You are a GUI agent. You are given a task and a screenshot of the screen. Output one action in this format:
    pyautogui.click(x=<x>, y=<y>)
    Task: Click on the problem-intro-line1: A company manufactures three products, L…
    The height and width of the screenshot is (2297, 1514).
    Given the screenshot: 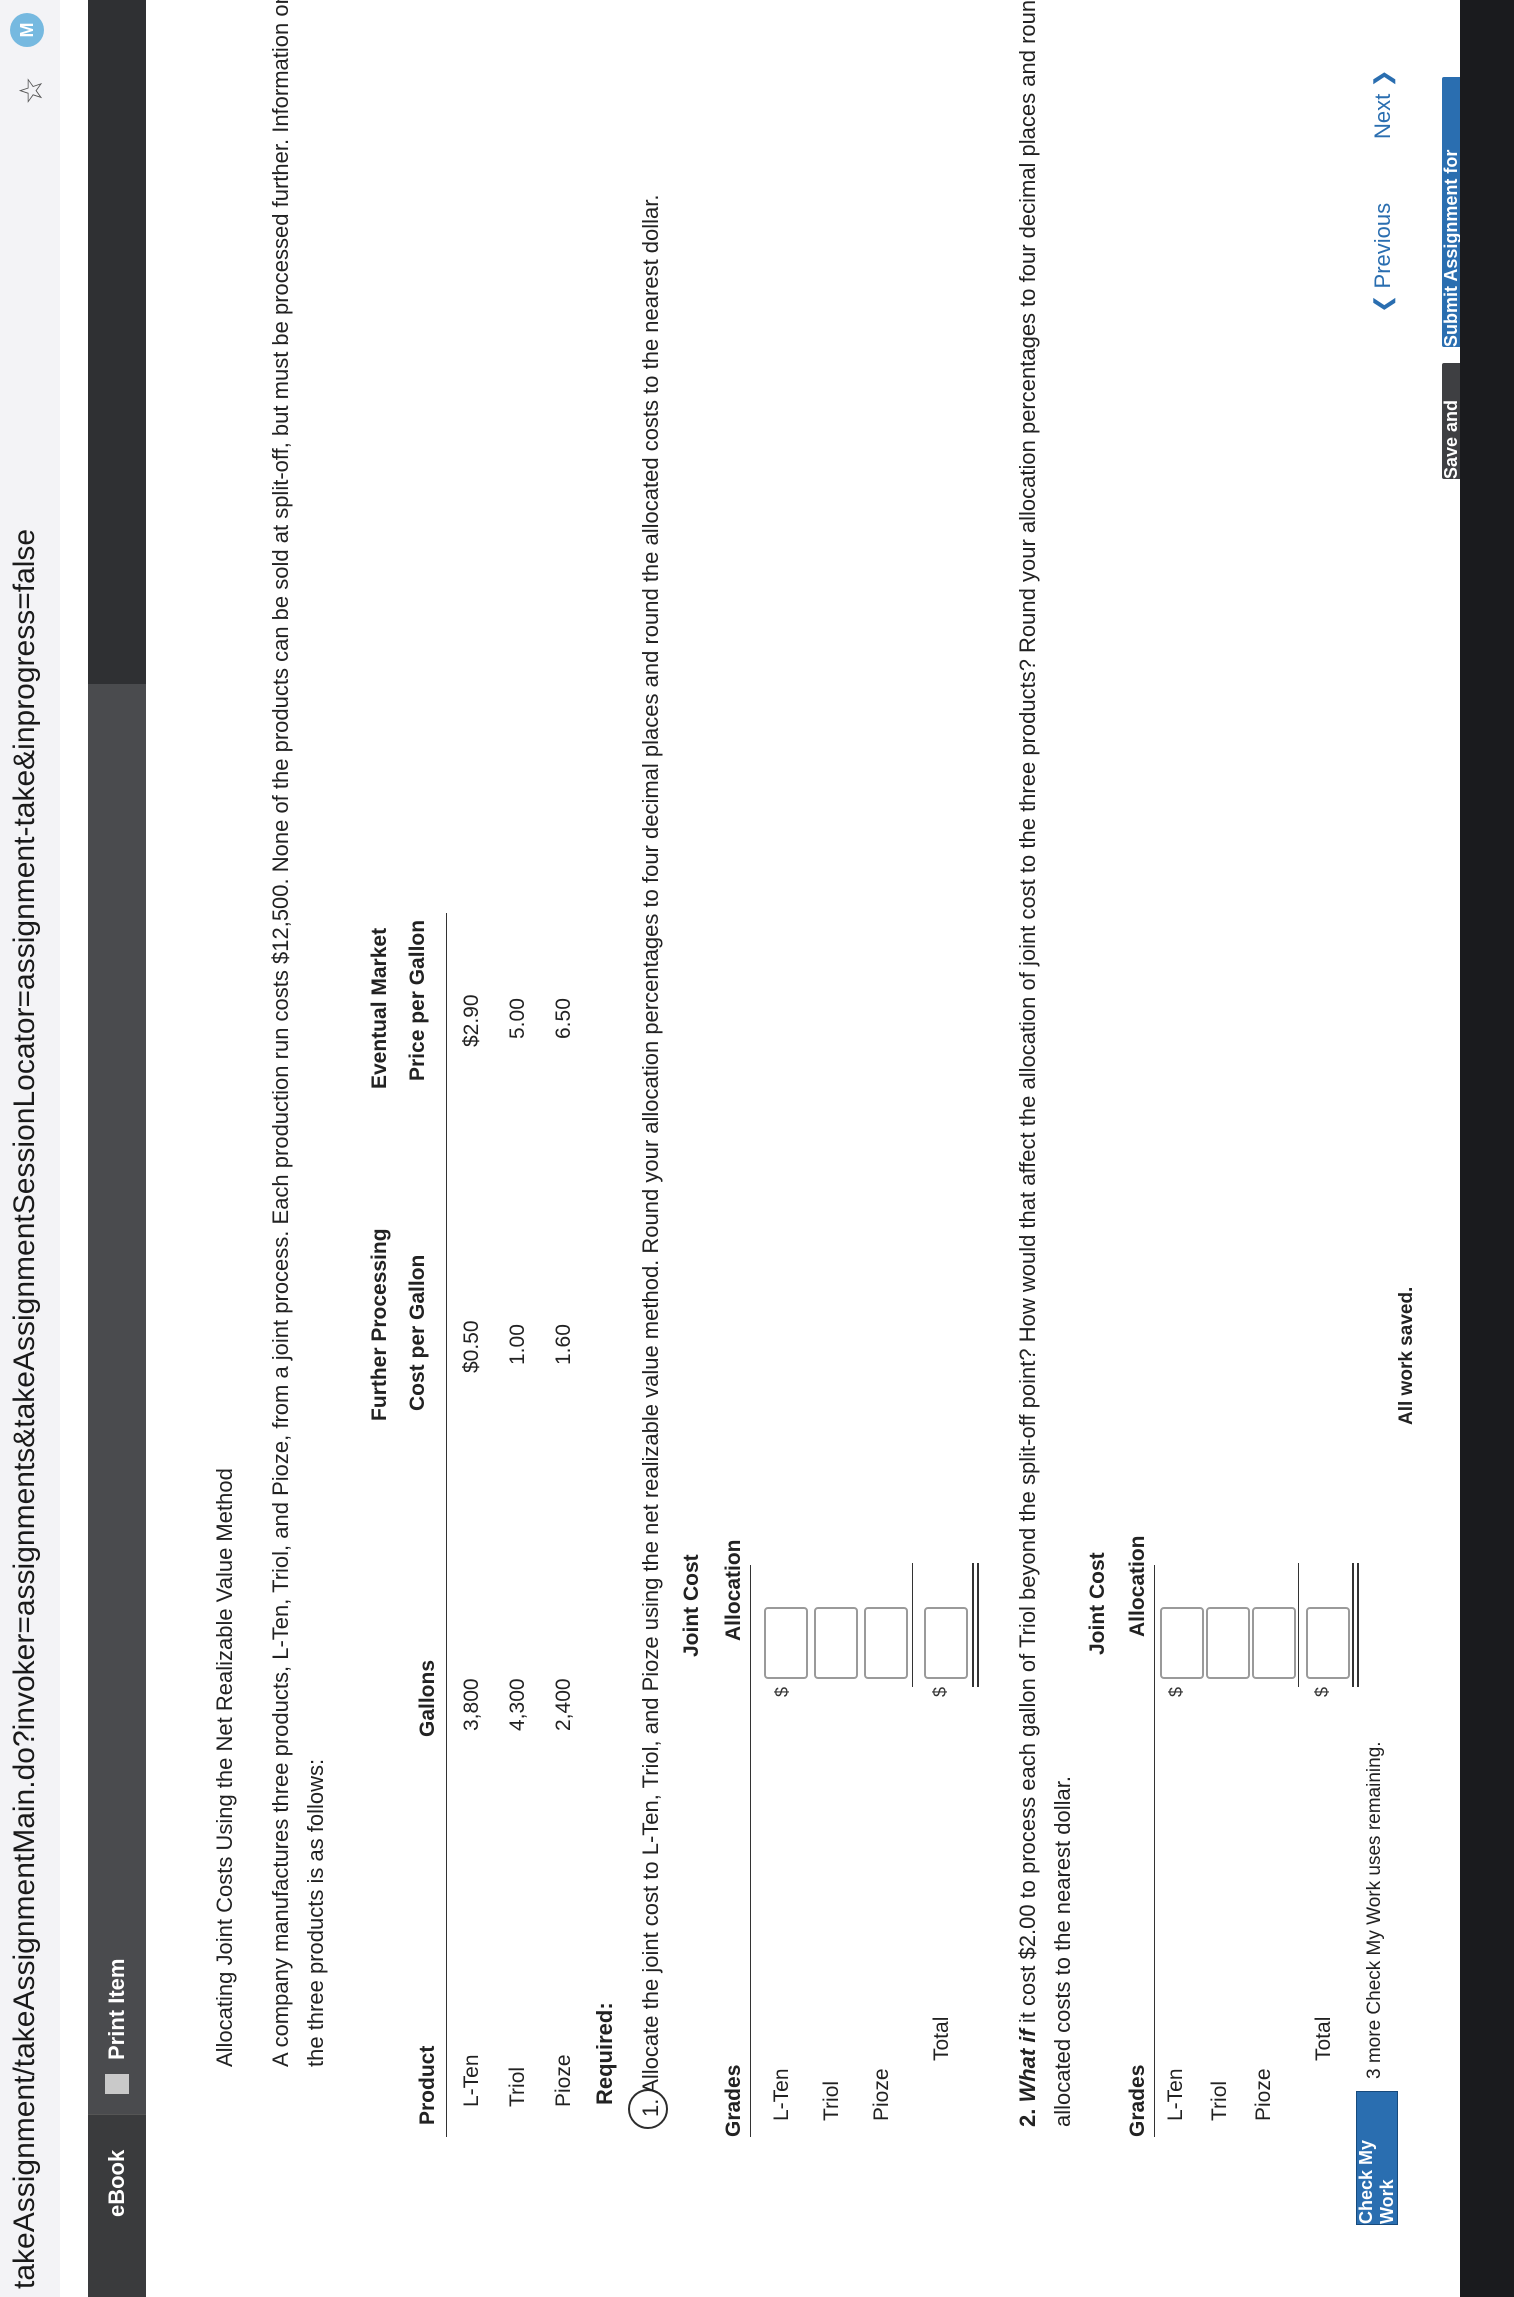 What is the action you would take?
    pyautogui.click(x=280, y=1033)
    